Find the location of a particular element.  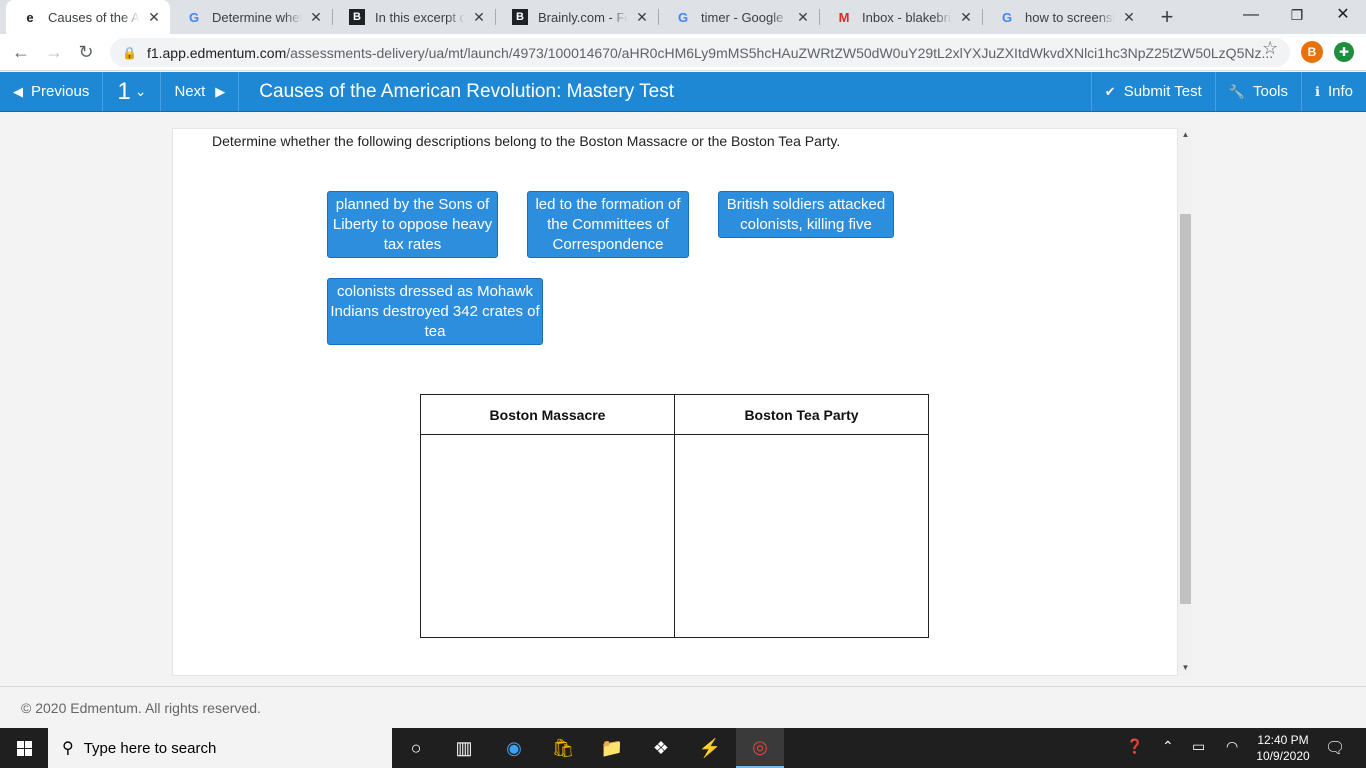

lock-icon: 🔒 is located at coordinates (129, 52).